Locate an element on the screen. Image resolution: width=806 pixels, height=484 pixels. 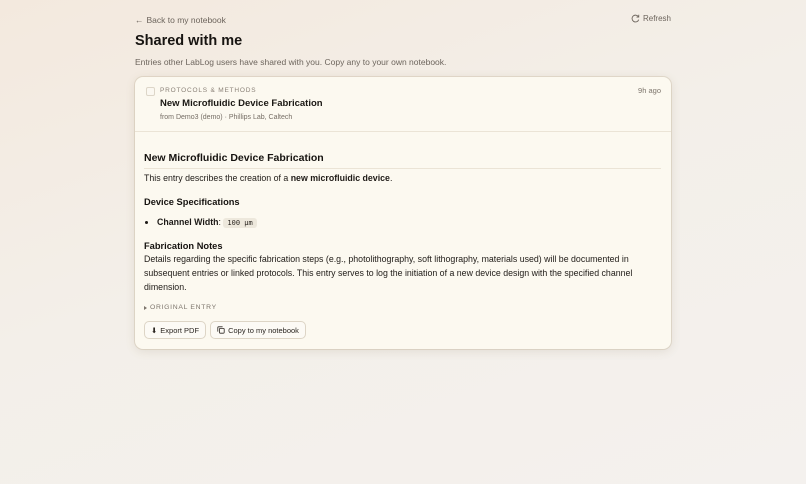
intro-text-after: . is located at coordinates (391, 178).